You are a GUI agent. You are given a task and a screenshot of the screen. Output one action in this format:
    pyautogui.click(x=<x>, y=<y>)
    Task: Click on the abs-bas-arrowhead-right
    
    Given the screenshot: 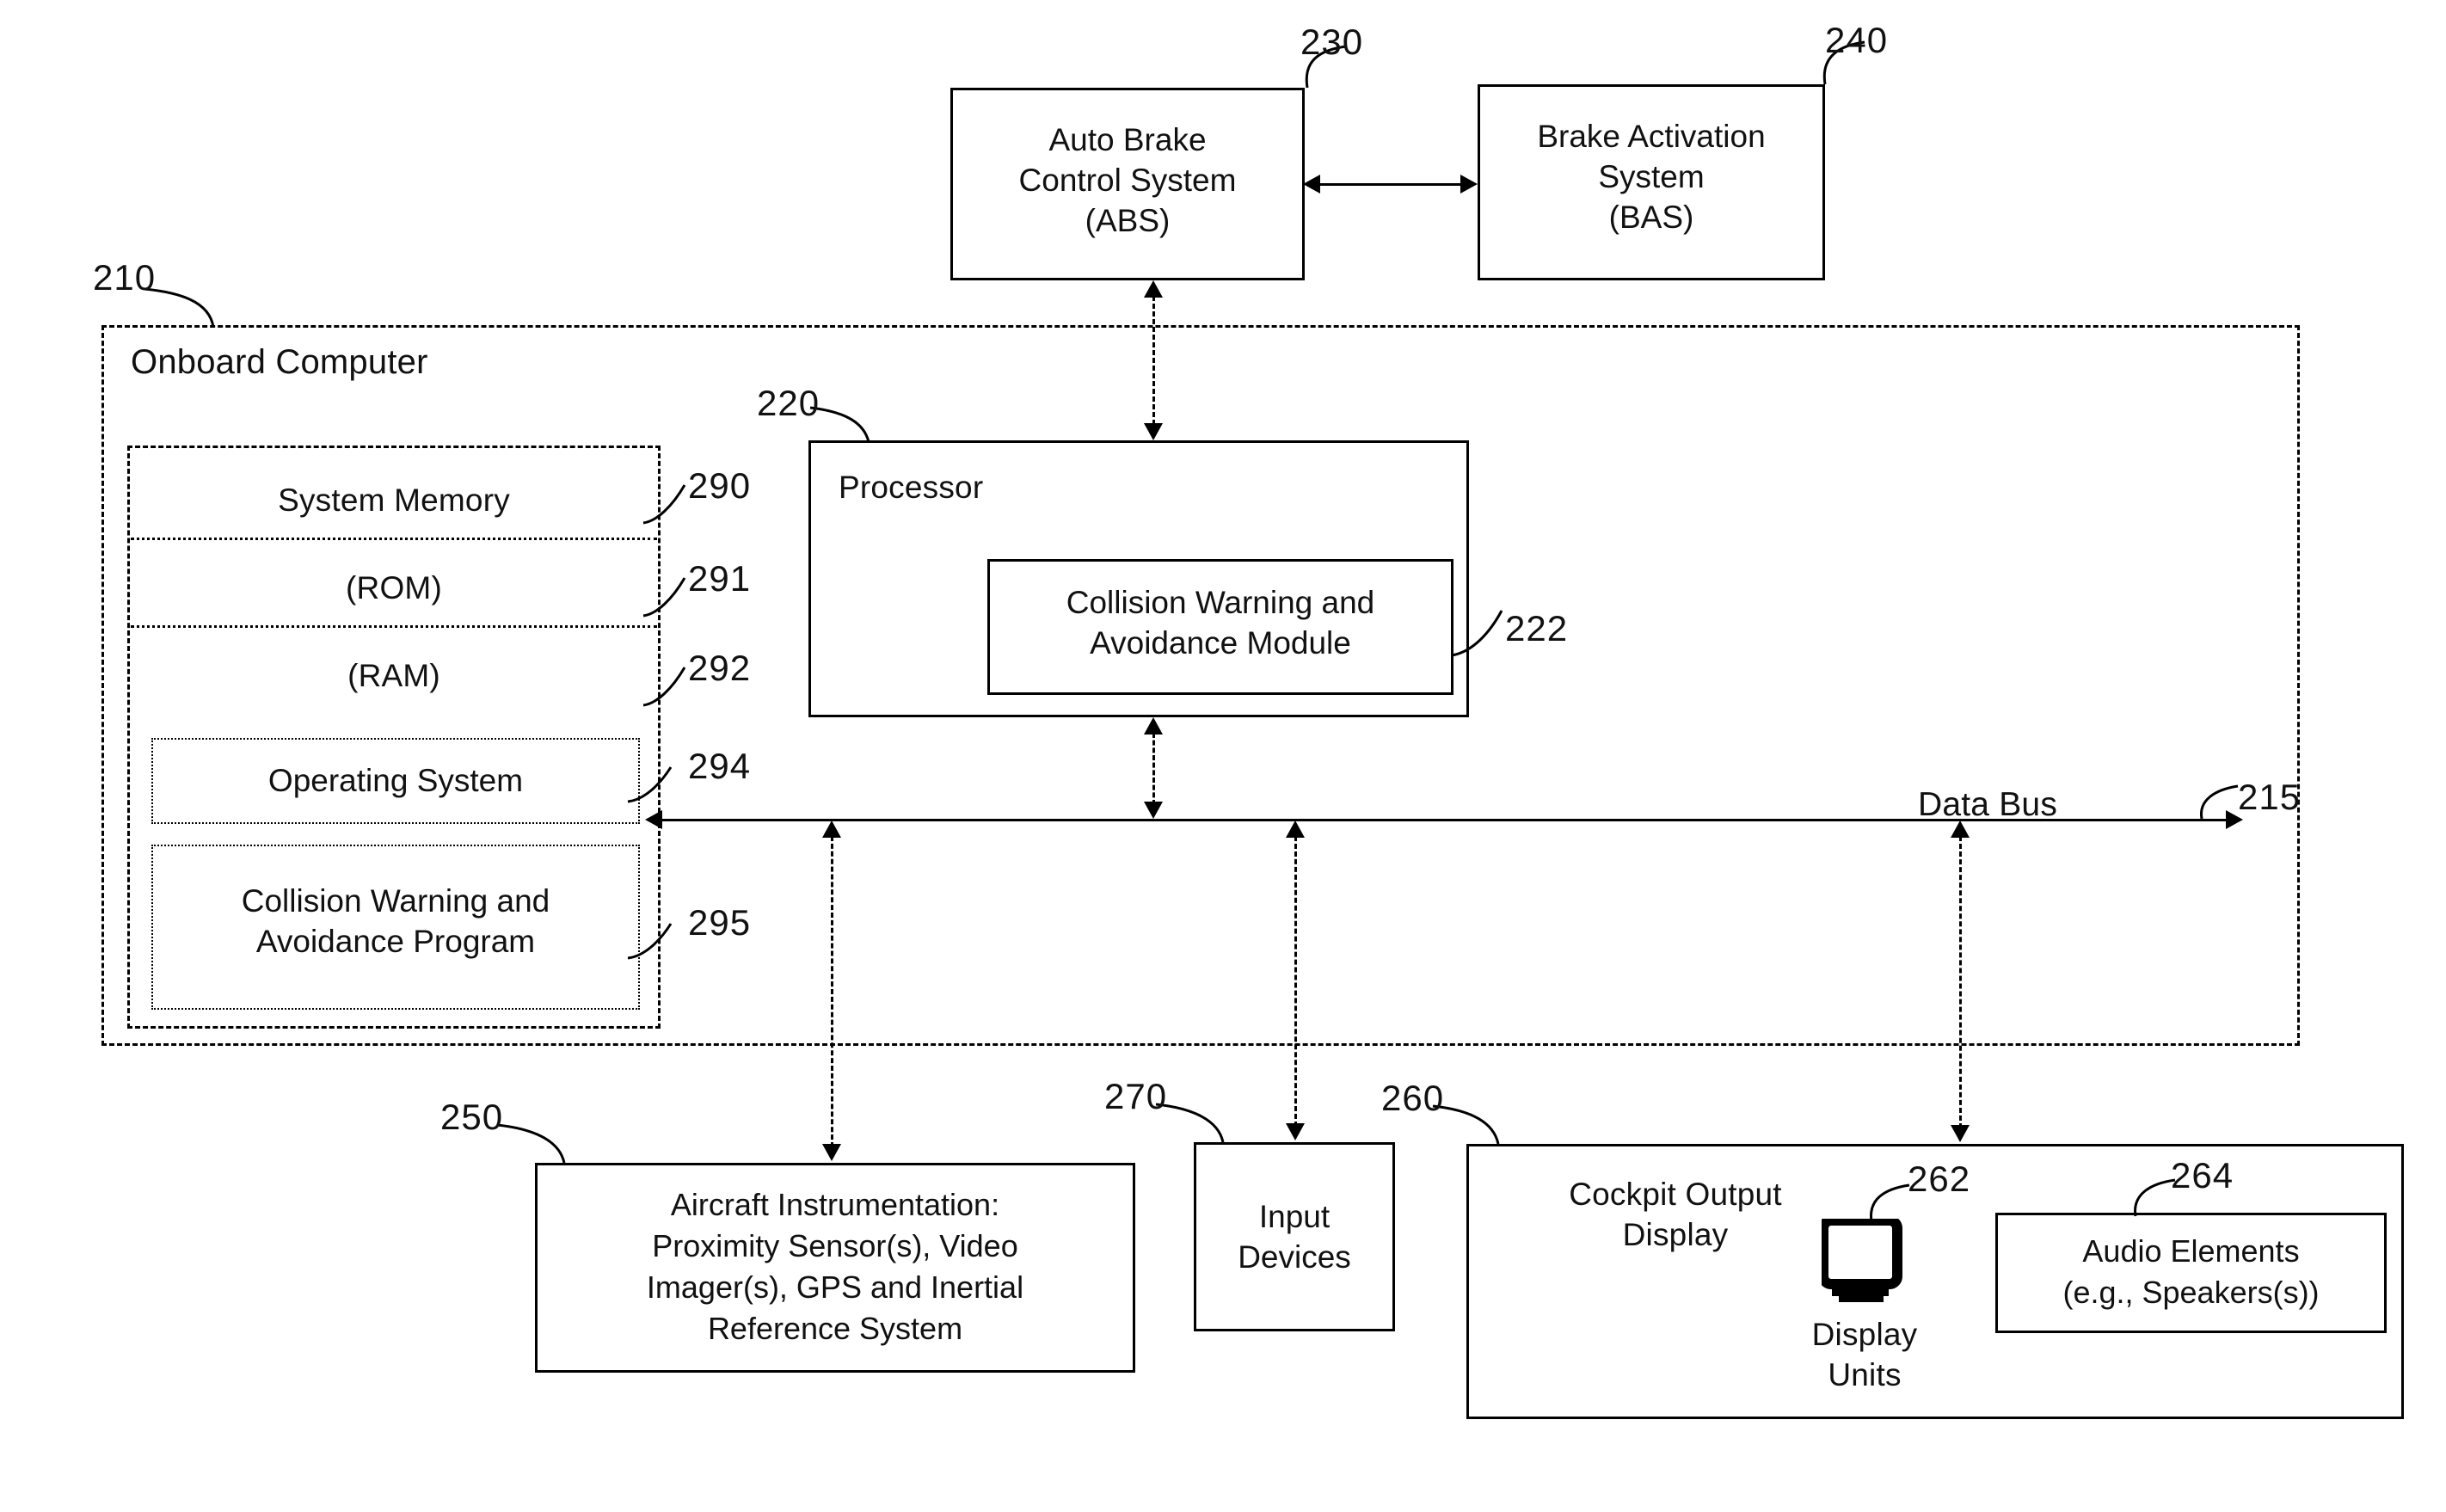 What is the action you would take?
    pyautogui.click(x=1469, y=185)
    